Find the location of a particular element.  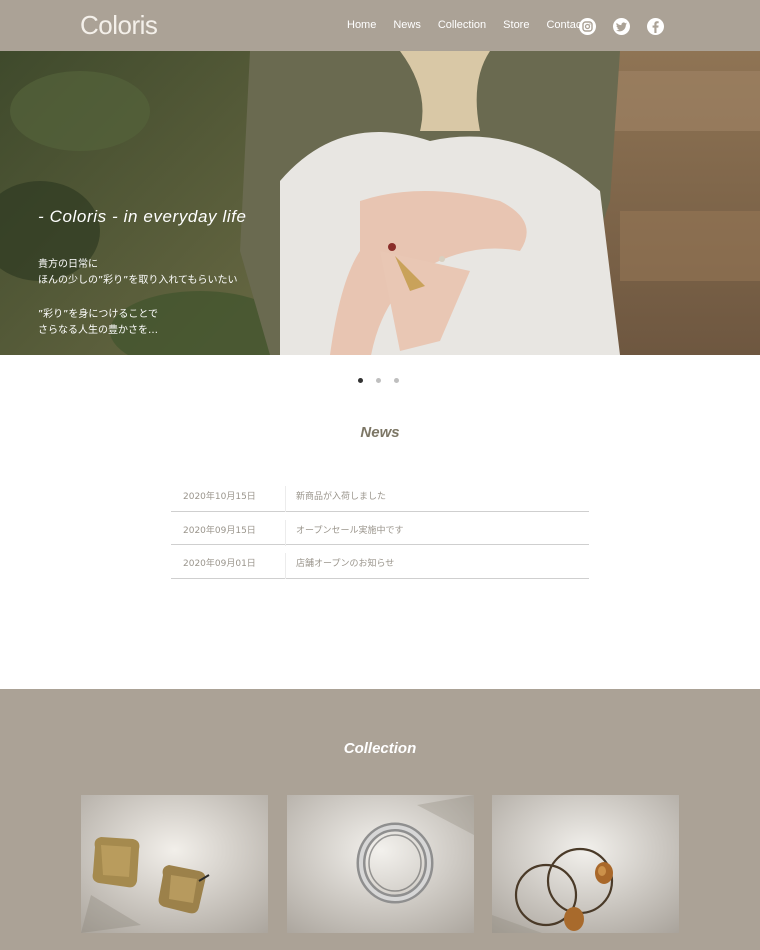

news-date: 2020年09月01日 is located at coordinates (219, 564).